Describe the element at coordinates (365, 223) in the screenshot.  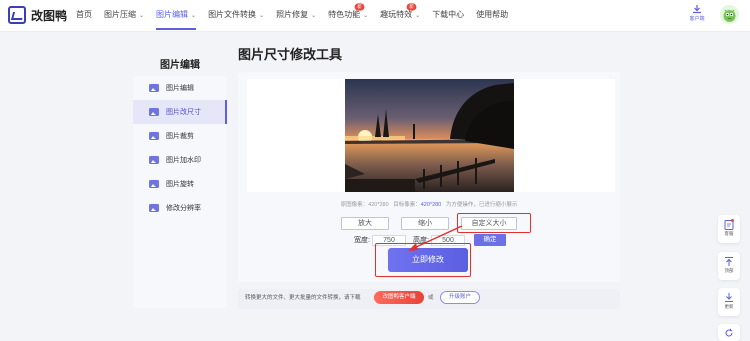
I see `enlarge-button: 放大` at that location.